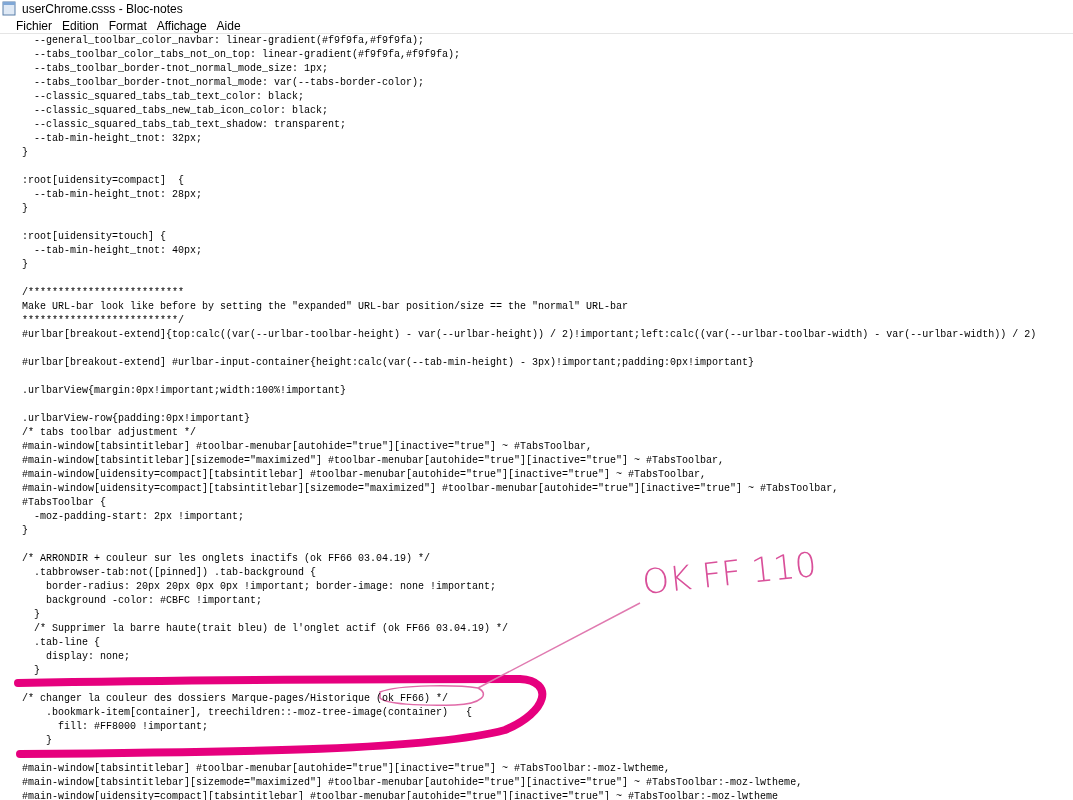 The height and width of the screenshot is (800, 1073). Describe the element at coordinates (229, 41) in the screenshot. I see `code-line: --general_toolbar_color_navbar: linear-gradient(#f9f9fa,#f9f9fa);` at that location.